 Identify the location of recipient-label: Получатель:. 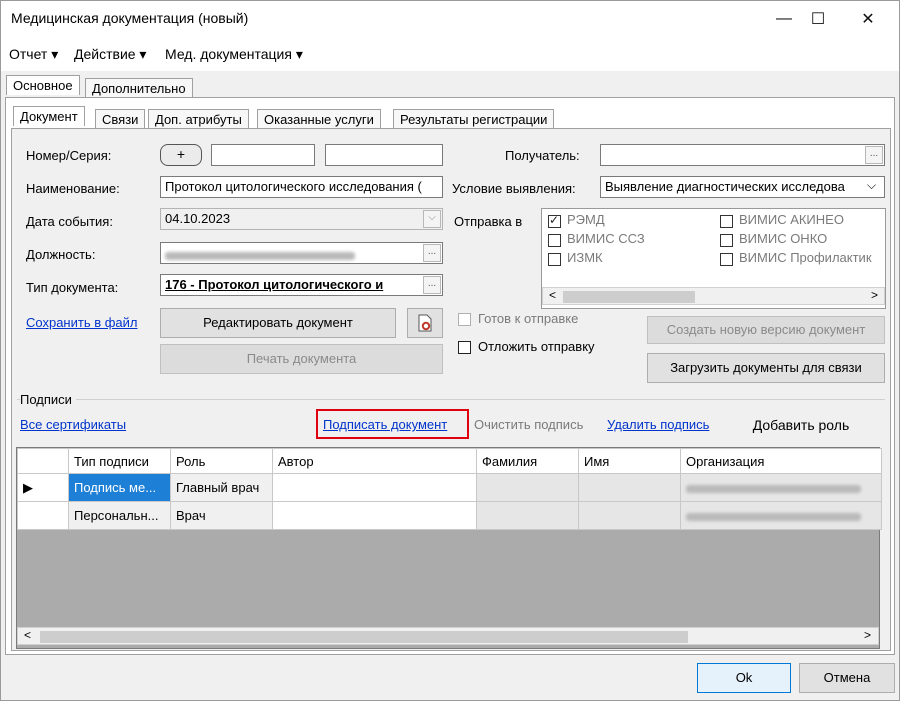
(542, 155).